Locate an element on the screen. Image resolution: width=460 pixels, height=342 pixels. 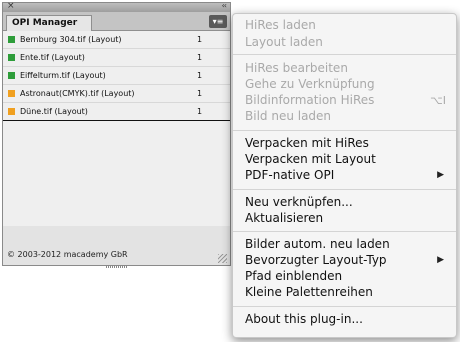
menu-item-bevorzugter-layout-typ: Bevorzugter Layout-Typ is located at coordinates (316, 260).